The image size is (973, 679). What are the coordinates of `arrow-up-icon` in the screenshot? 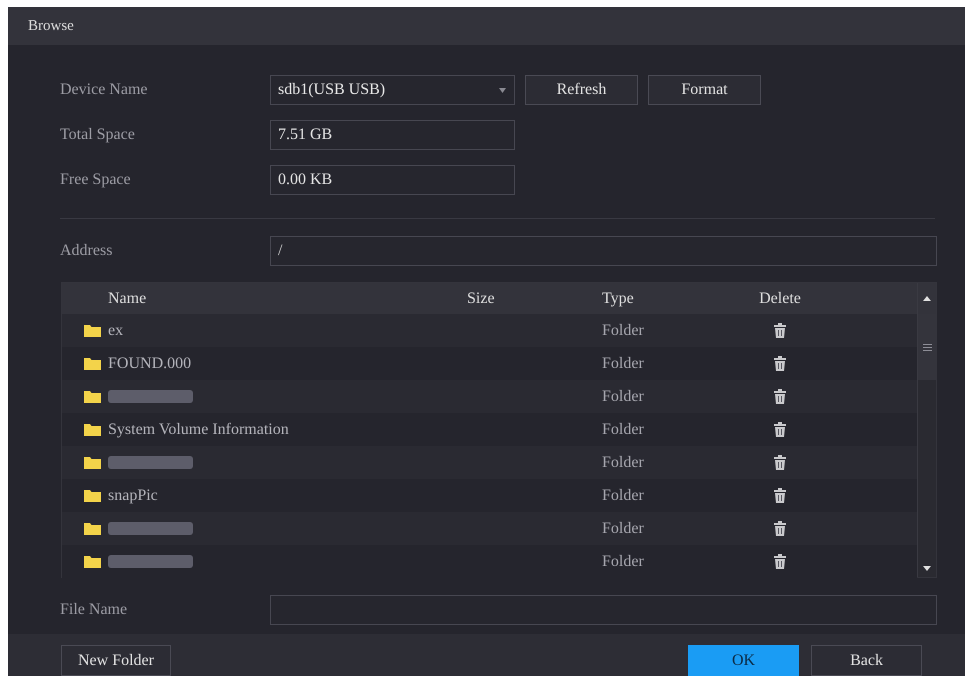 It's located at (927, 298).